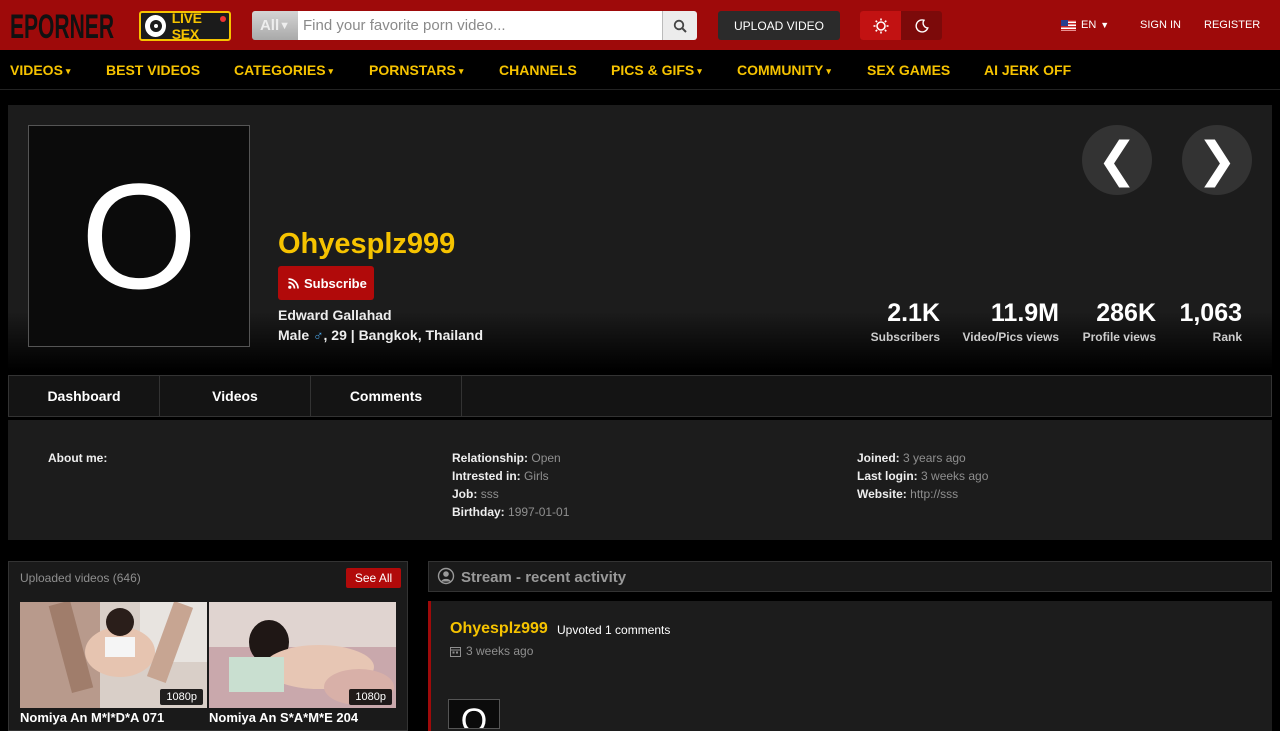  I want to click on about-key: Relationship:, so click(490, 458).